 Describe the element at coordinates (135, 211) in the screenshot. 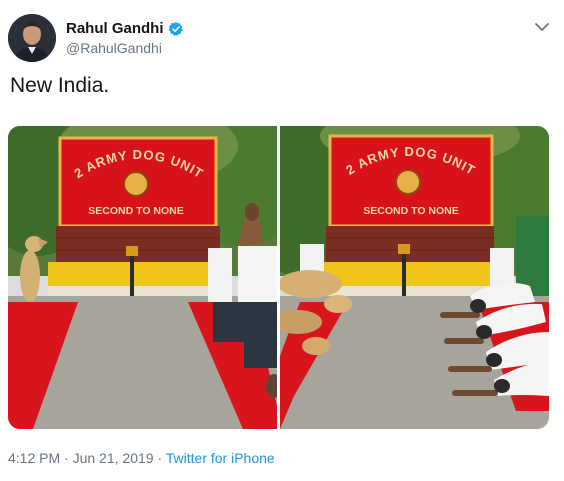

I see `sign-motto-left: SECOND TO NONE` at that location.